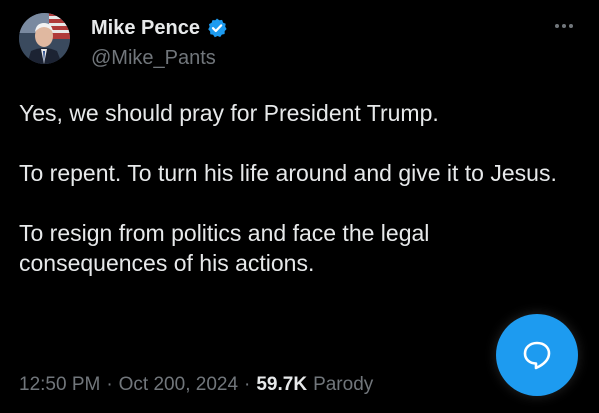 The height and width of the screenshot is (413, 599). I want to click on more-options-icon, so click(564, 26).